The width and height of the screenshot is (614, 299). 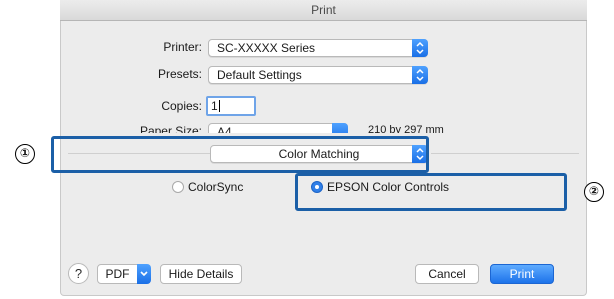 What do you see at coordinates (323, 10) in the screenshot?
I see `window-title: Print` at bounding box center [323, 10].